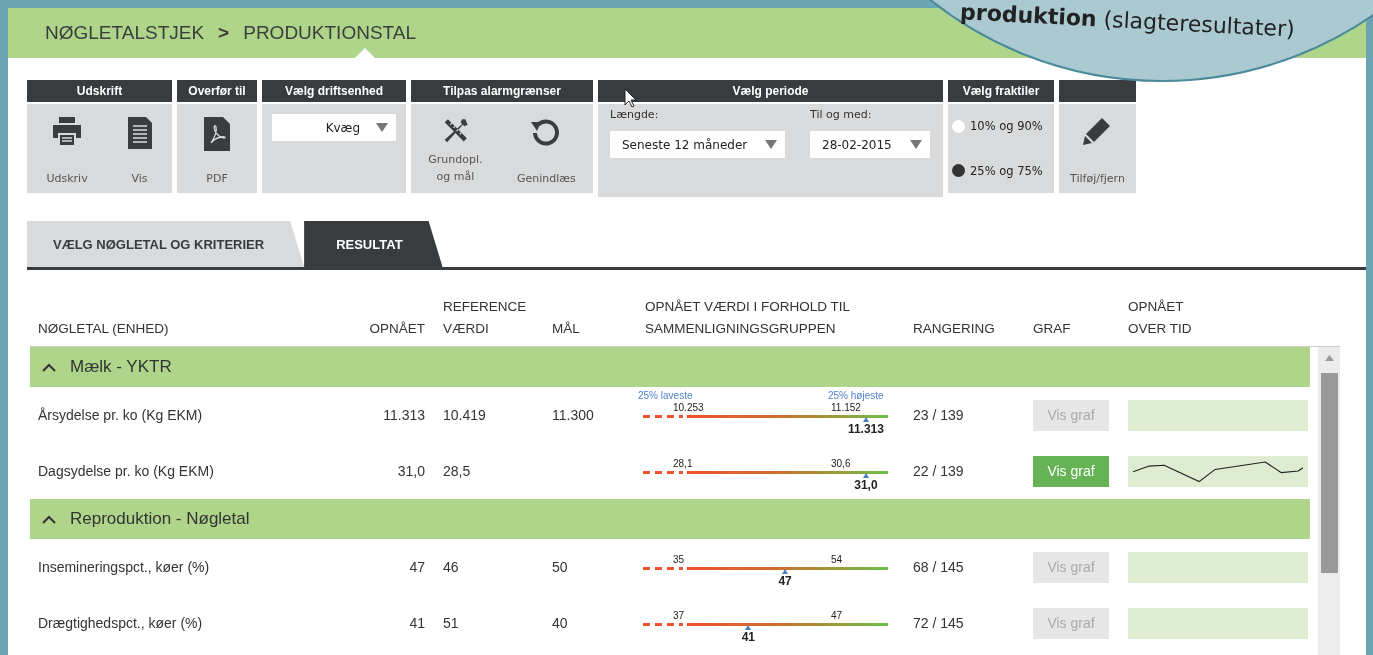 The image size is (1373, 655). What do you see at coordinates (217, 134) in the screenshot?
I see `pdf-icon` at bounding box center [217, 134].